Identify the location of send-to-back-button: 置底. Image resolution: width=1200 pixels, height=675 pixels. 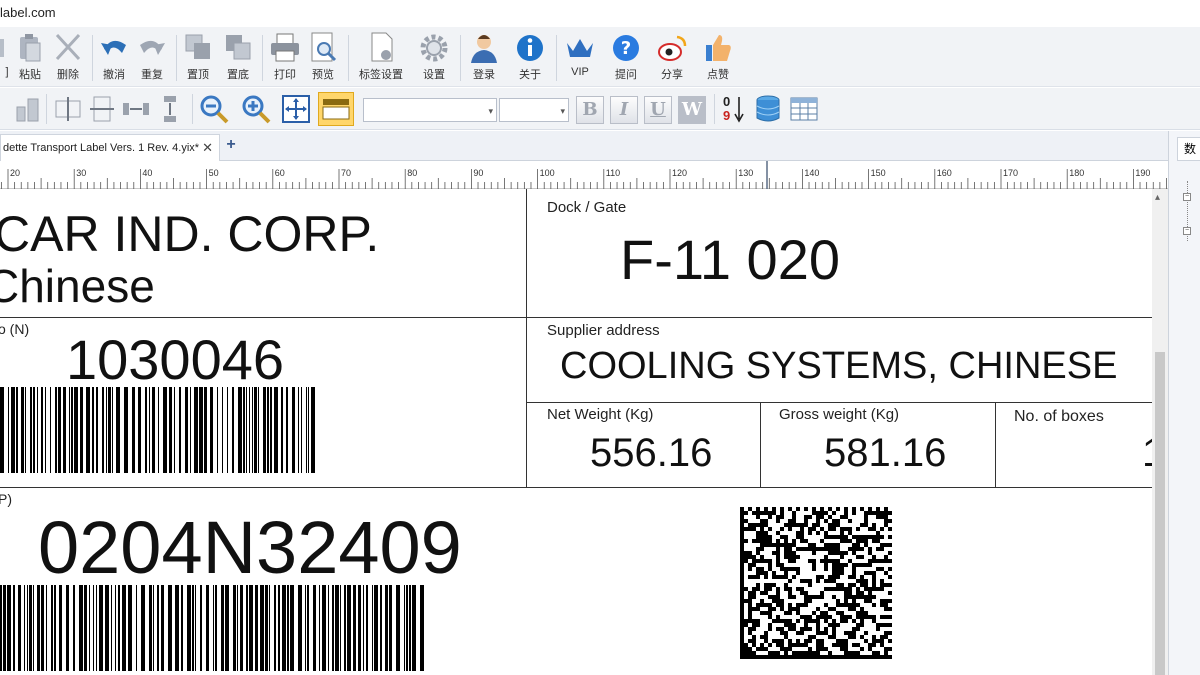
(238, 58).